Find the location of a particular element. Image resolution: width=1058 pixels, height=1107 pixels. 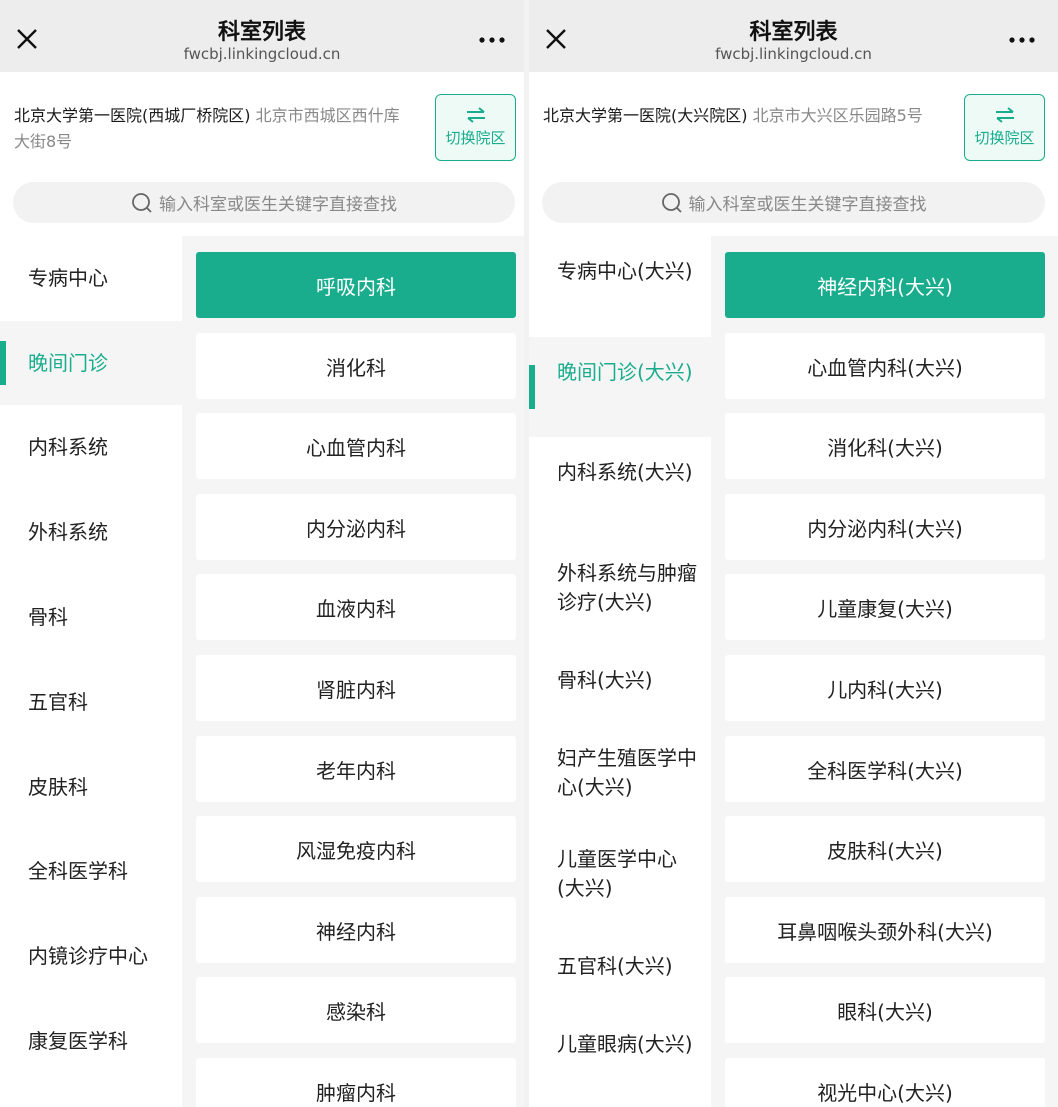

department-item: 风湿免疫内科 is located at coordinates (356, 849).